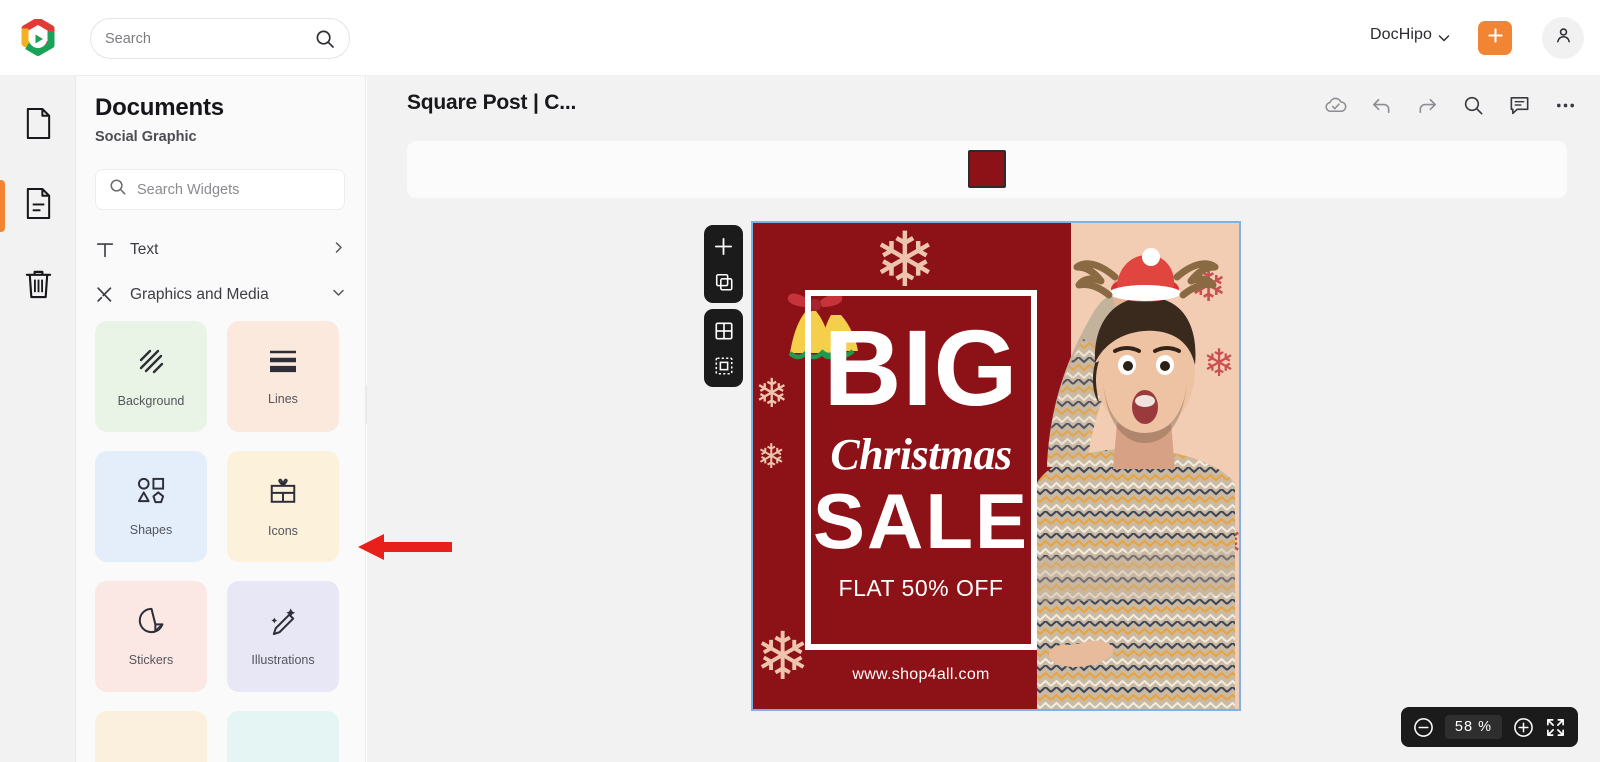 The image size is (1600, 762). What do you see at coordinates (107, 295) in the screenshot?
I see `graphics-media-icon` at bounding box center [107, 295].